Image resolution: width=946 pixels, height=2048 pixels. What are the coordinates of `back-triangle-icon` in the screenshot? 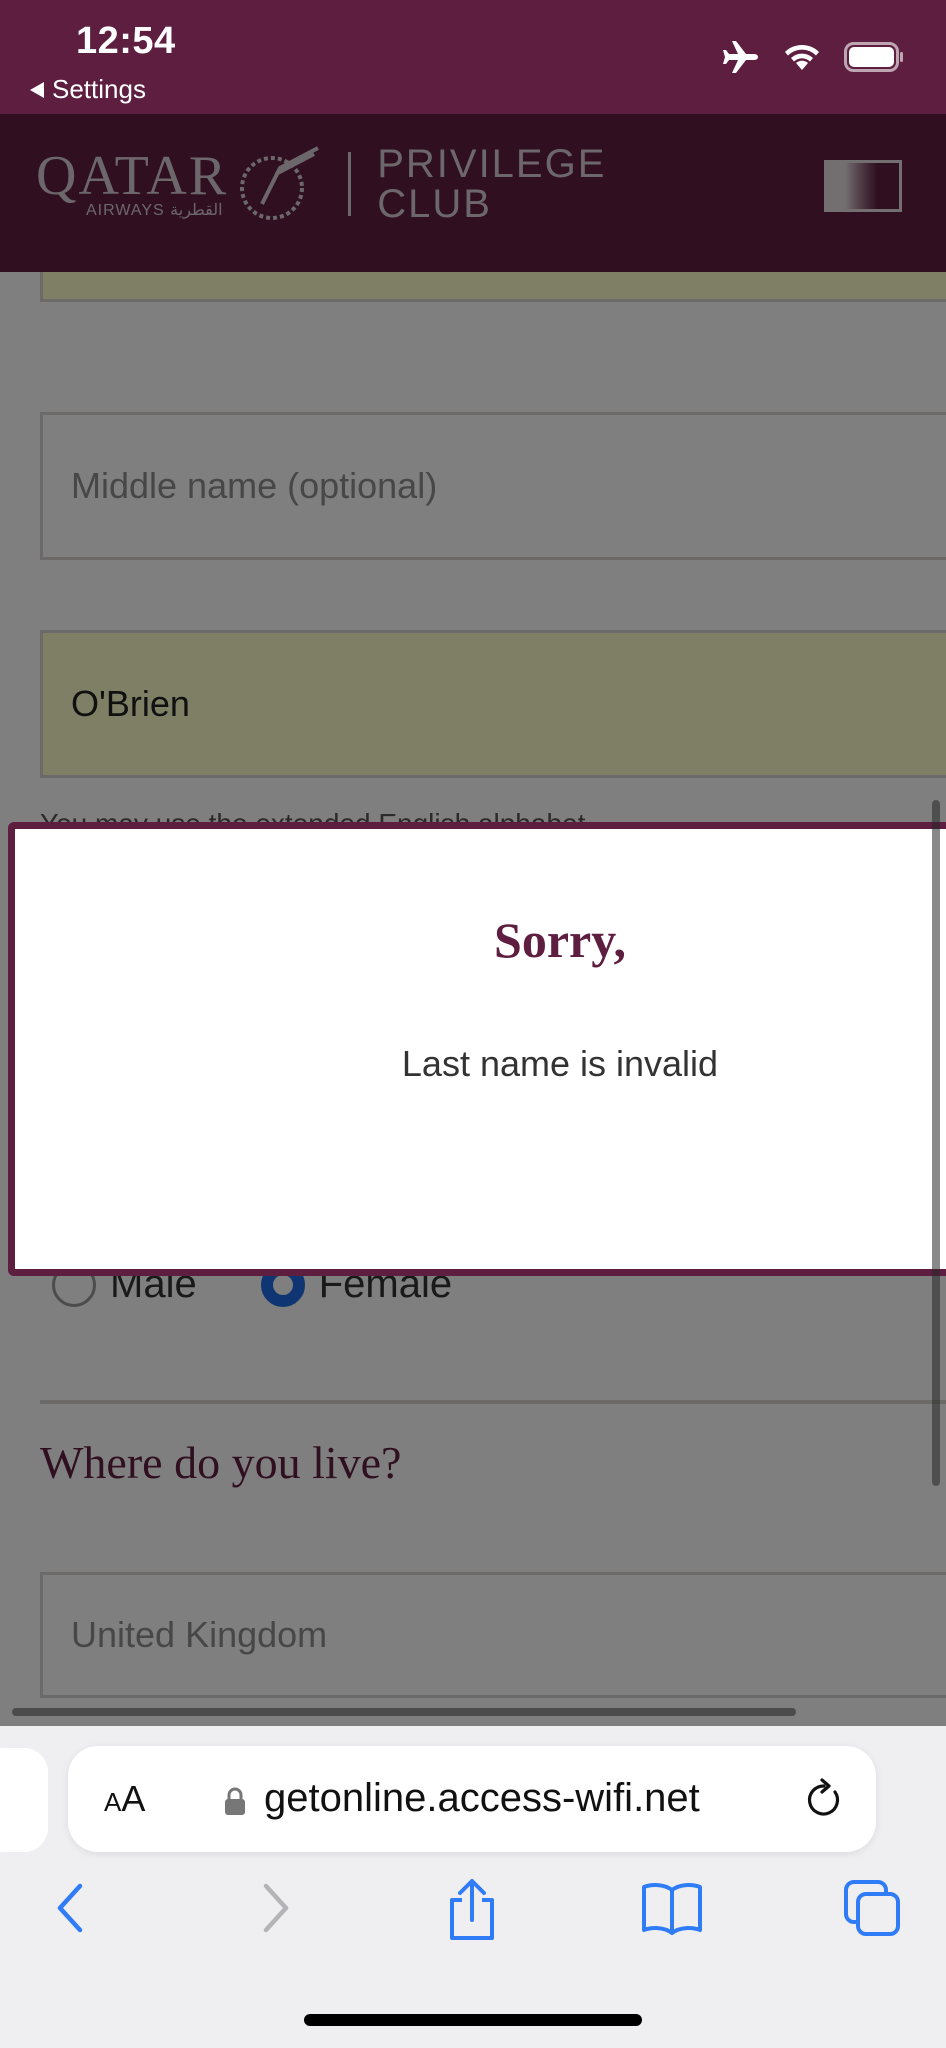 It's located at (37, 89).